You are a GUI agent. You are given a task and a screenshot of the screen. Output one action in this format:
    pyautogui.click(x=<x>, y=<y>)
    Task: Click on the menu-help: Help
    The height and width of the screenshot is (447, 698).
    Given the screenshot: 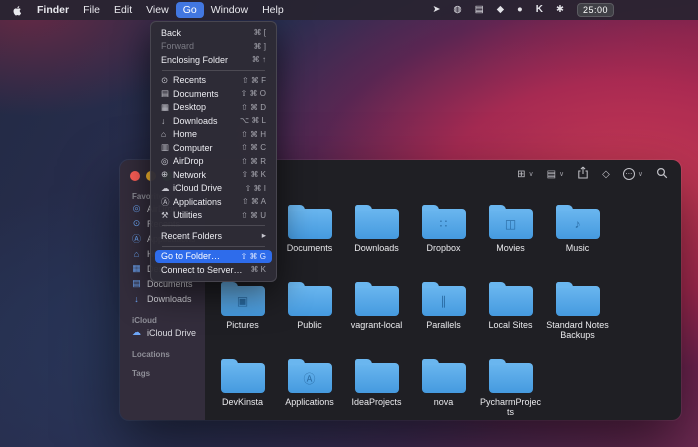 What is the action you would take?
    pyautogui.click(x=273, y=10)
    